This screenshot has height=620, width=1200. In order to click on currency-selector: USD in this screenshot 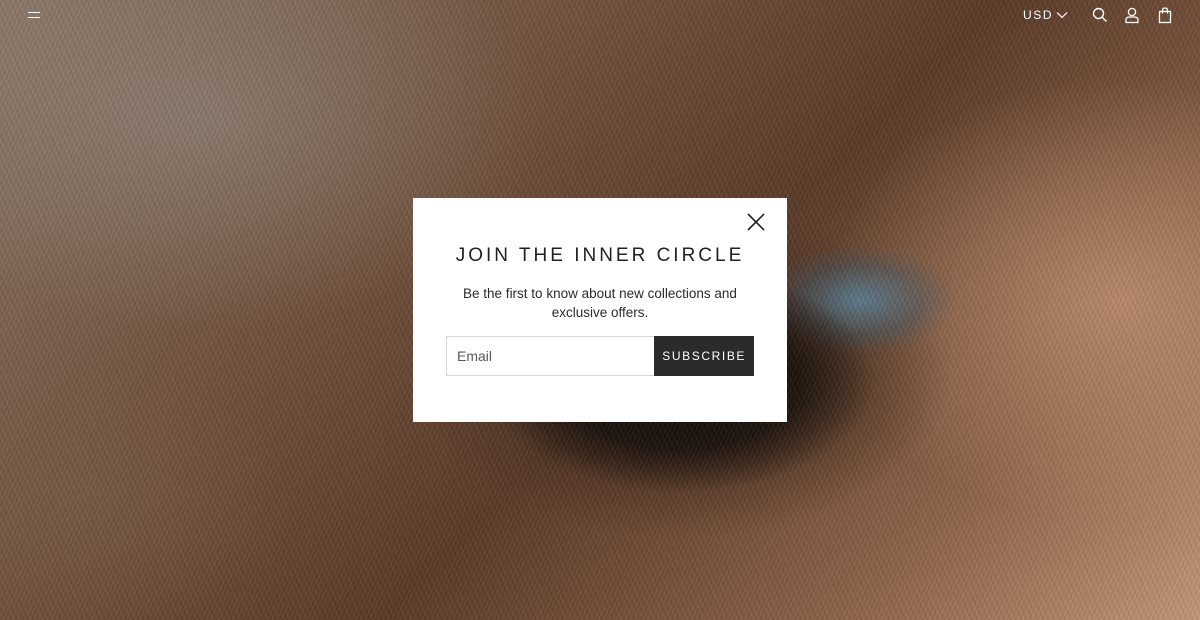, I will do `click(1045, 15)`.